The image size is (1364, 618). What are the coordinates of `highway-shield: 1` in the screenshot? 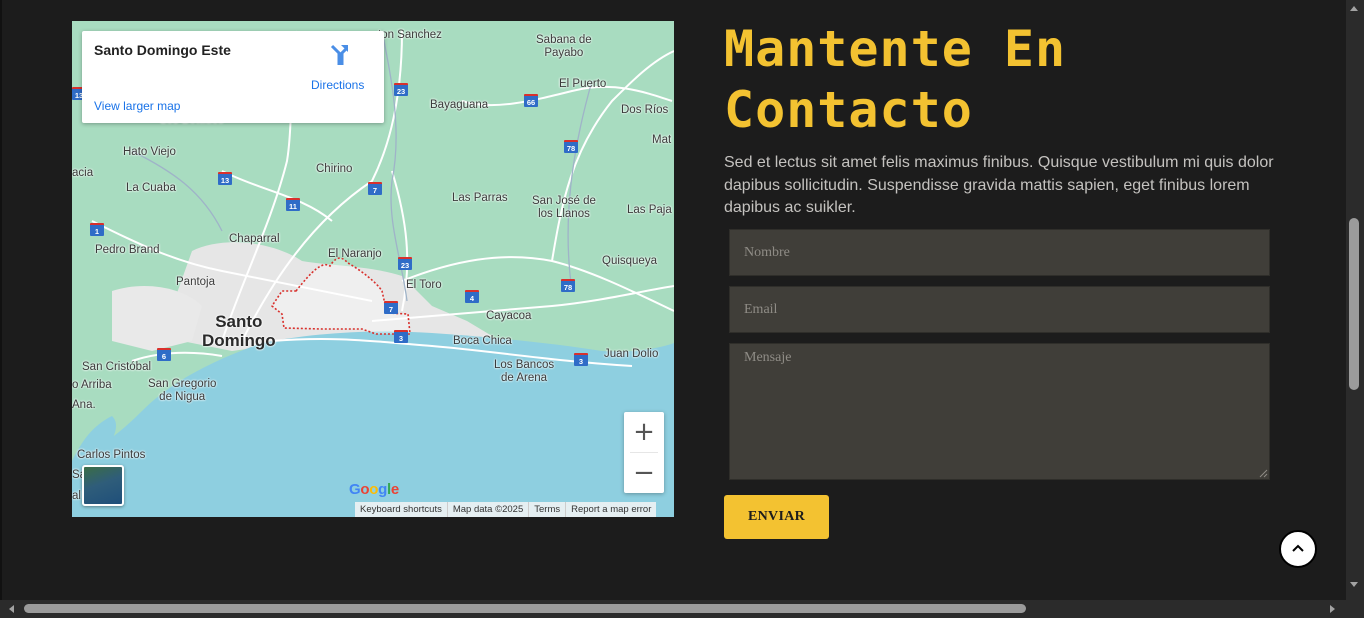 It's located at (97, 229).